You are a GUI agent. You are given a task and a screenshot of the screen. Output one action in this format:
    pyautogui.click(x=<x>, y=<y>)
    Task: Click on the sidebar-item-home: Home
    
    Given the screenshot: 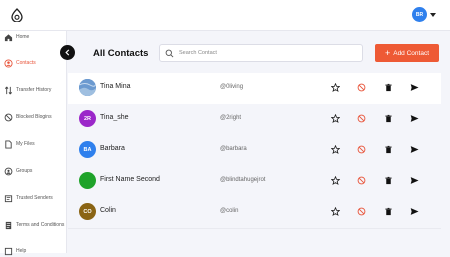 What is the action you would take?
    pyautogui.click(x=16, y=37)
    